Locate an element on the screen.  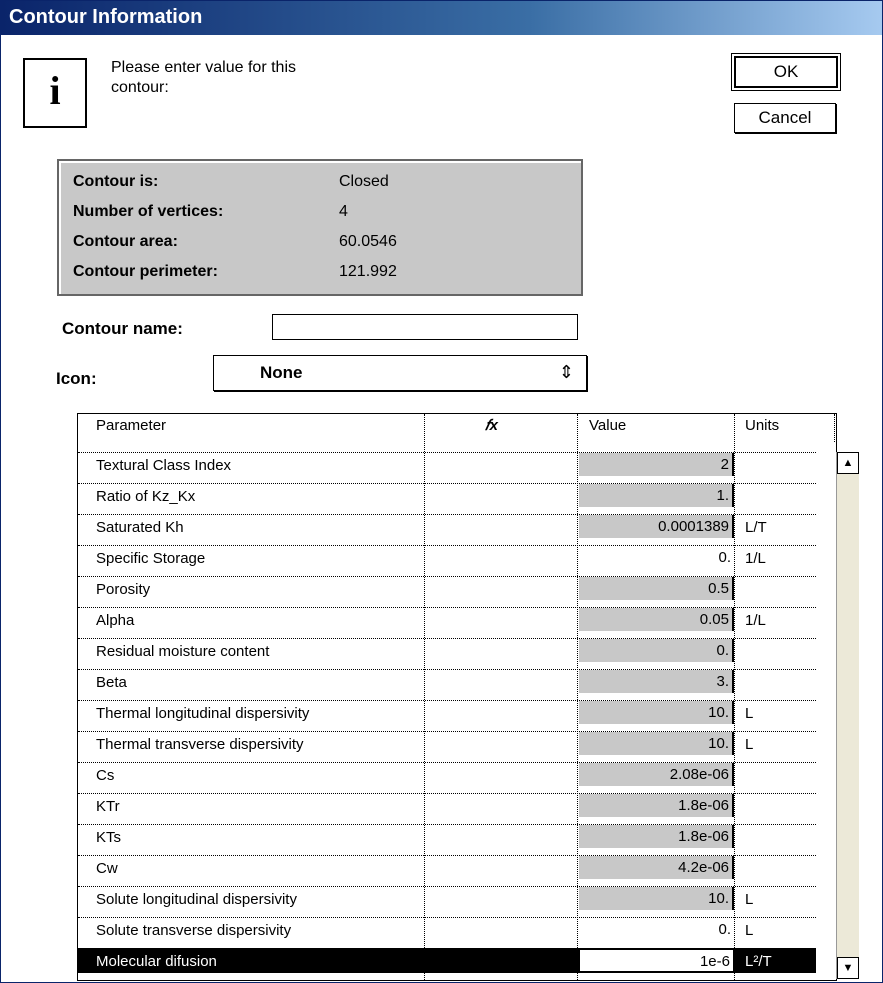
parameter-cell: Solute longitudinal dispersivity is located at coordinates (196, 899).